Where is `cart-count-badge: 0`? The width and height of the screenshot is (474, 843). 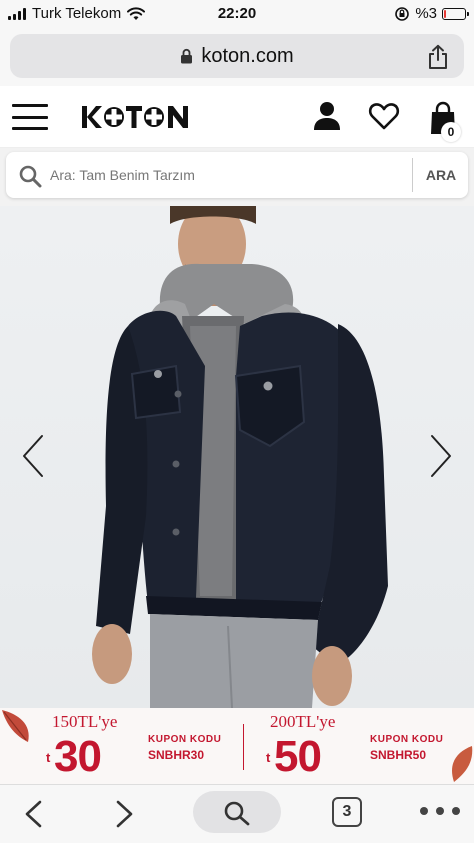 cart-count-badge: 0 is located at coordinates (451, 132).